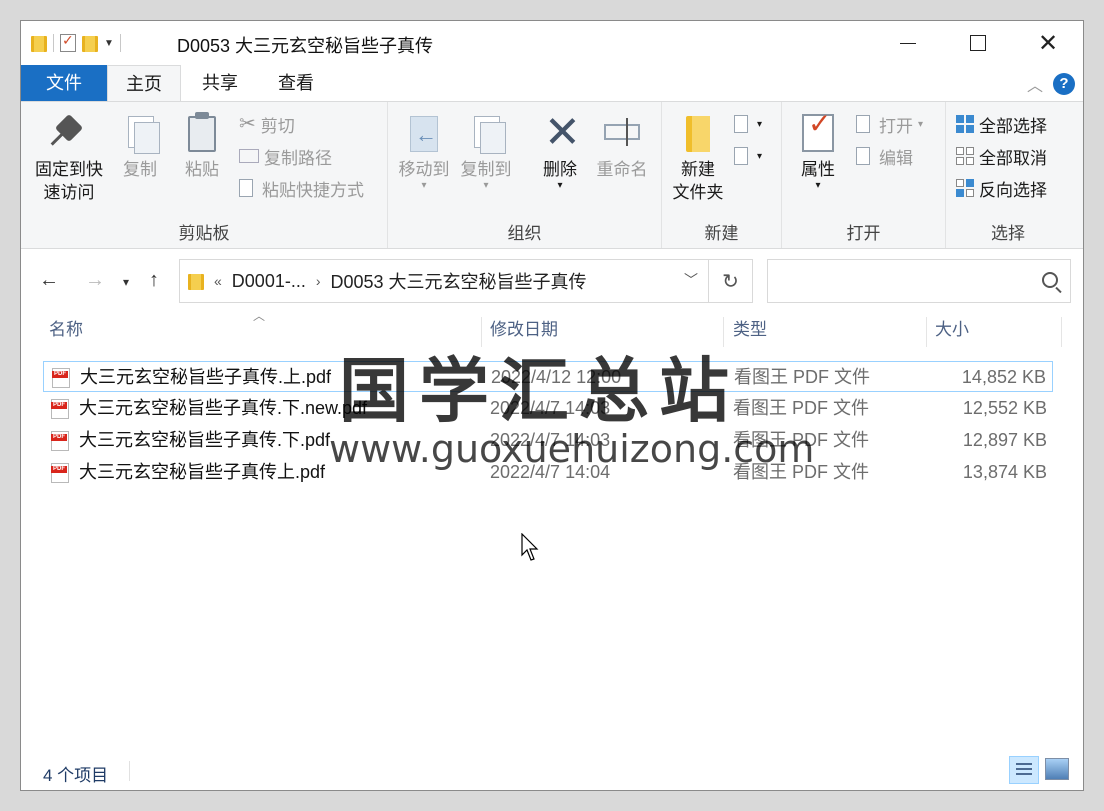 This screenshot has height=811, width=1104. I want to click on item-count: 4 个项目, so click(76, 775).